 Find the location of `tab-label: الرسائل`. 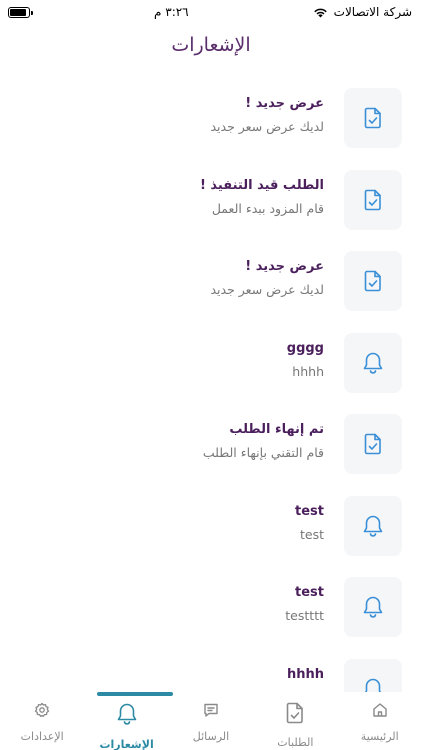

tab-label: الرسائل is located at coordinates (211, 736).